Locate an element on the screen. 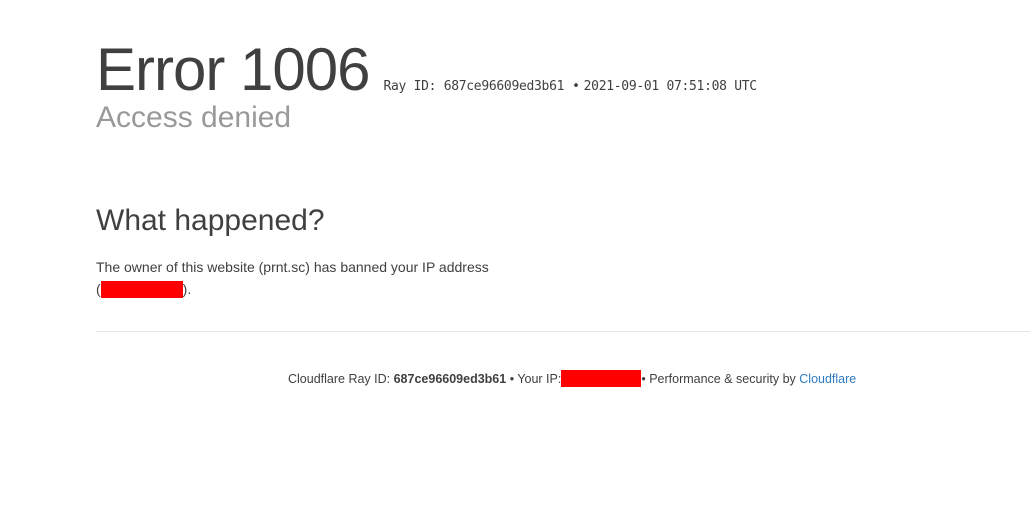 This screenshot has width=1030, height=517. what-happened-heading: What happened? is located at coordinates (210, 220).